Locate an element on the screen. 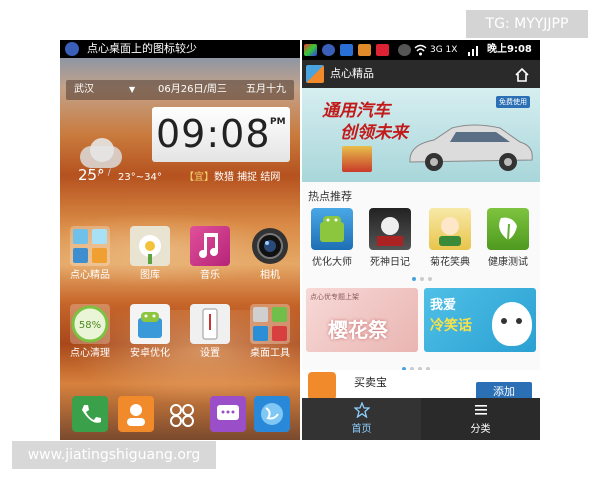  promo-title: 樱花祭 is located at coordinates (358, 330).